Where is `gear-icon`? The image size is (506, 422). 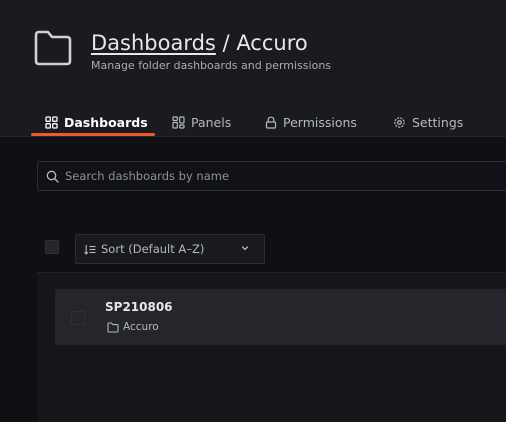
gear-icon is located at coordinates (399, 122).